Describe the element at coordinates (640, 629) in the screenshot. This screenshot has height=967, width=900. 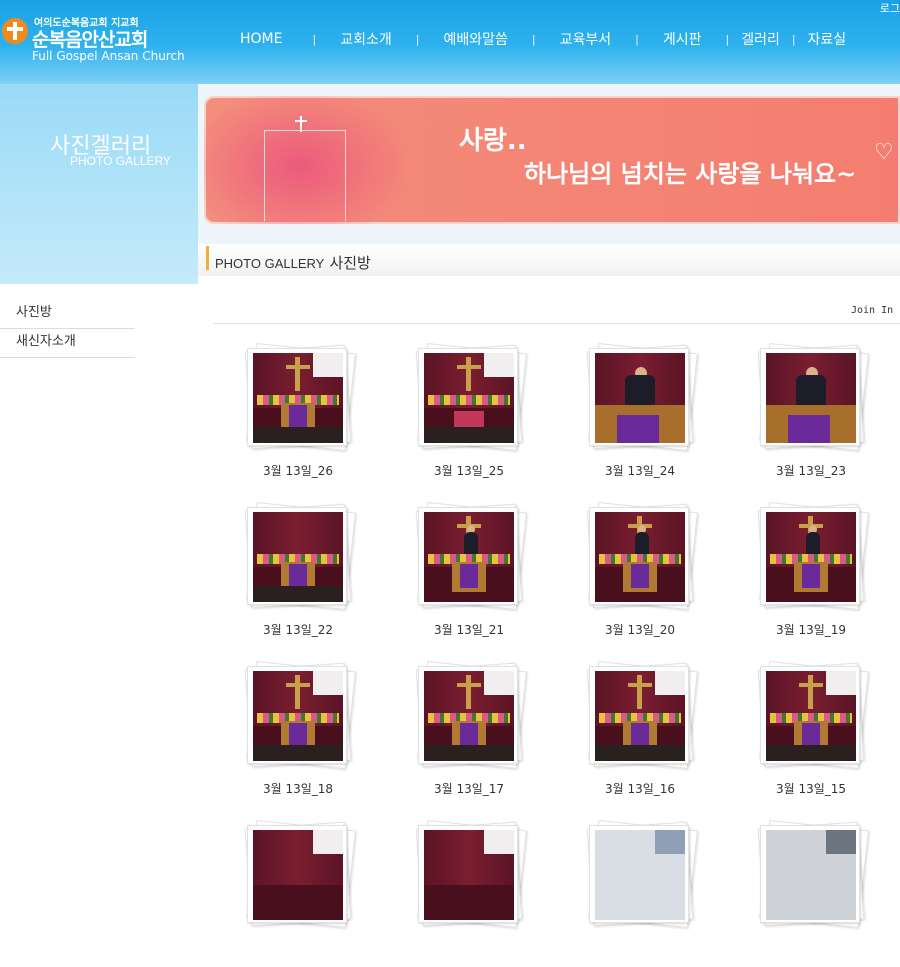
I see `gallery-caption: 3월 13일_20` at that location.